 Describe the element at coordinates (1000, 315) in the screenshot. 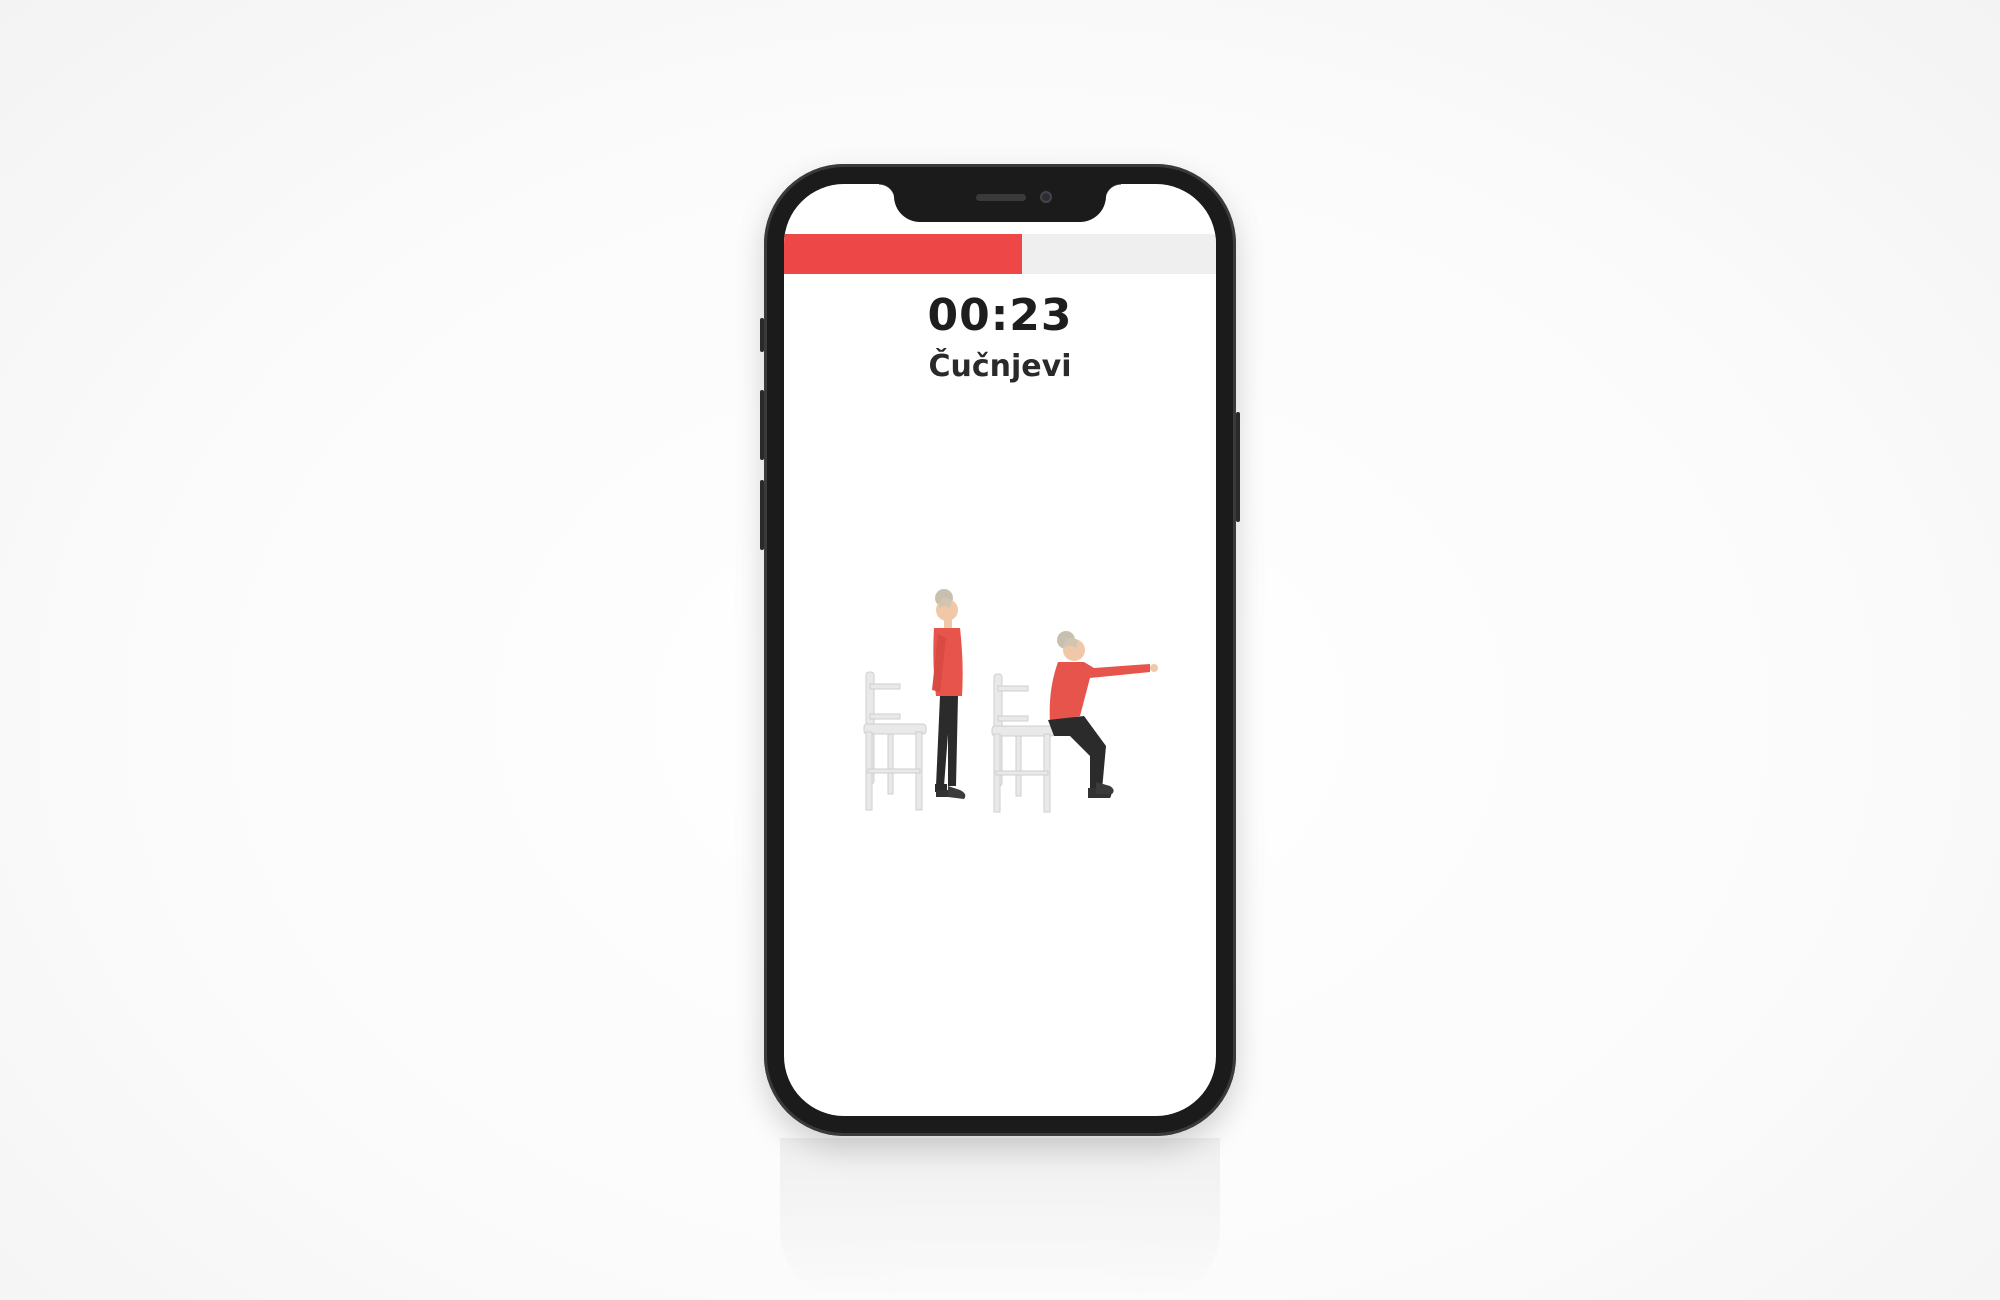

I see `exercise-timer: 00:23` at that location.